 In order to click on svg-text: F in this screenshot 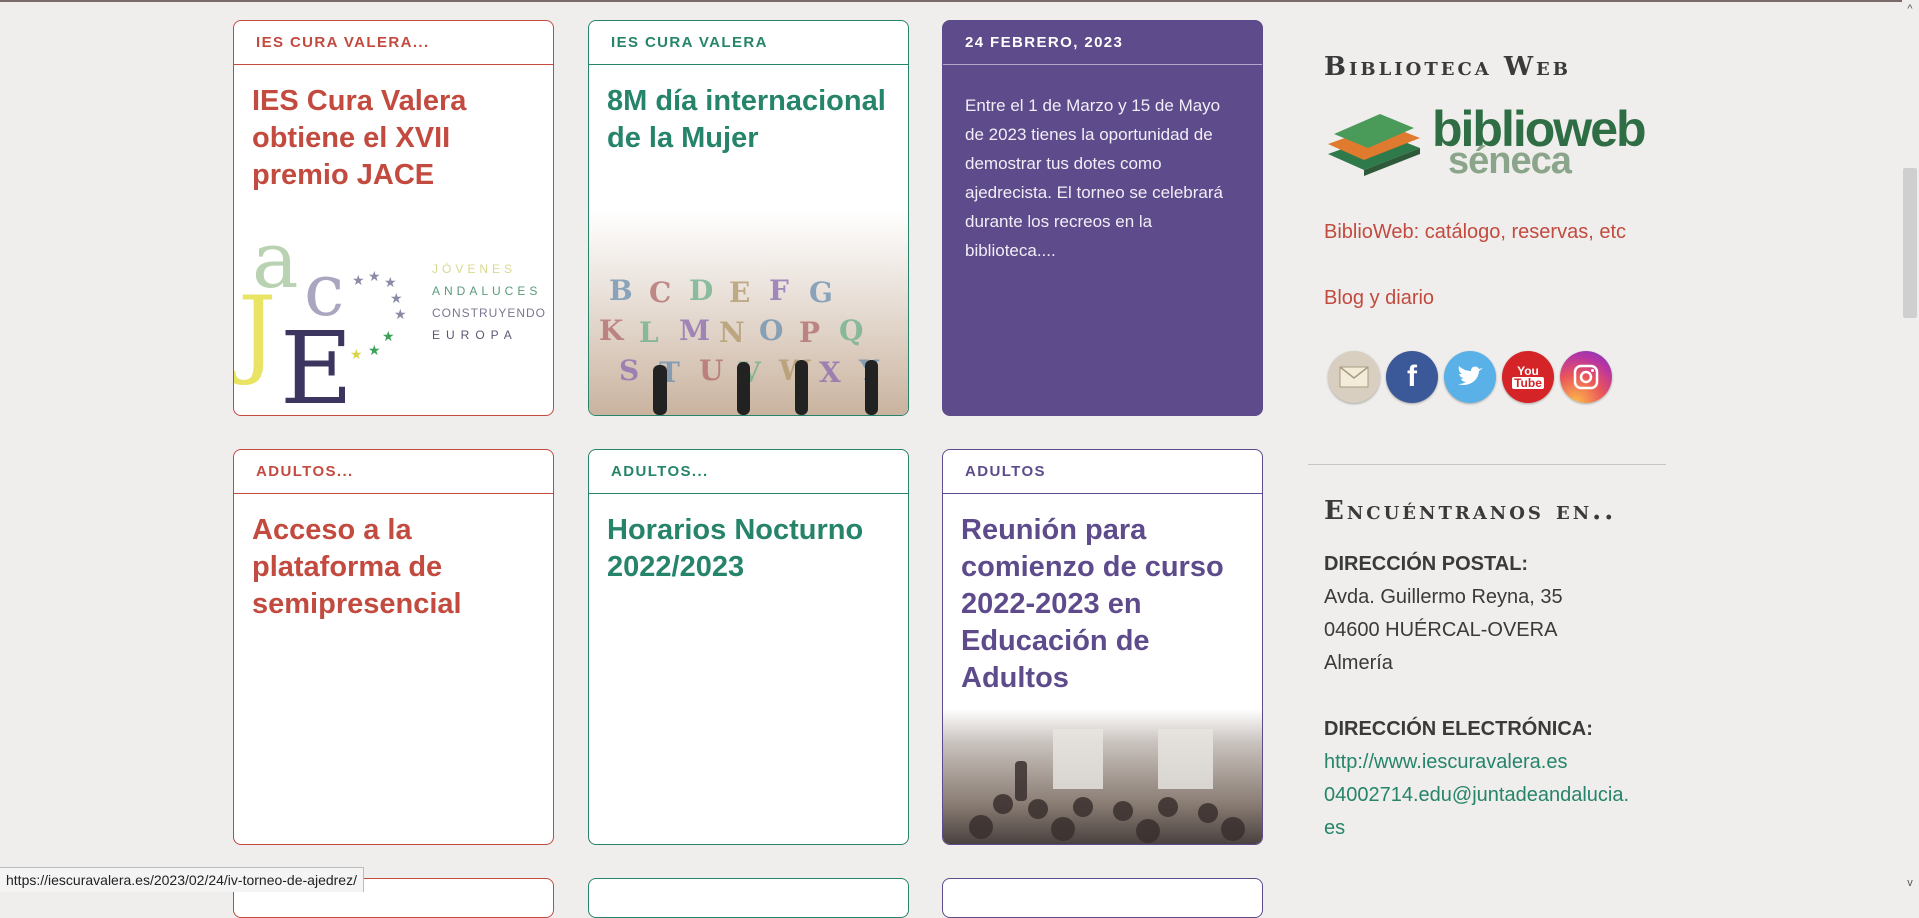, I will do `click(779, 290)`.